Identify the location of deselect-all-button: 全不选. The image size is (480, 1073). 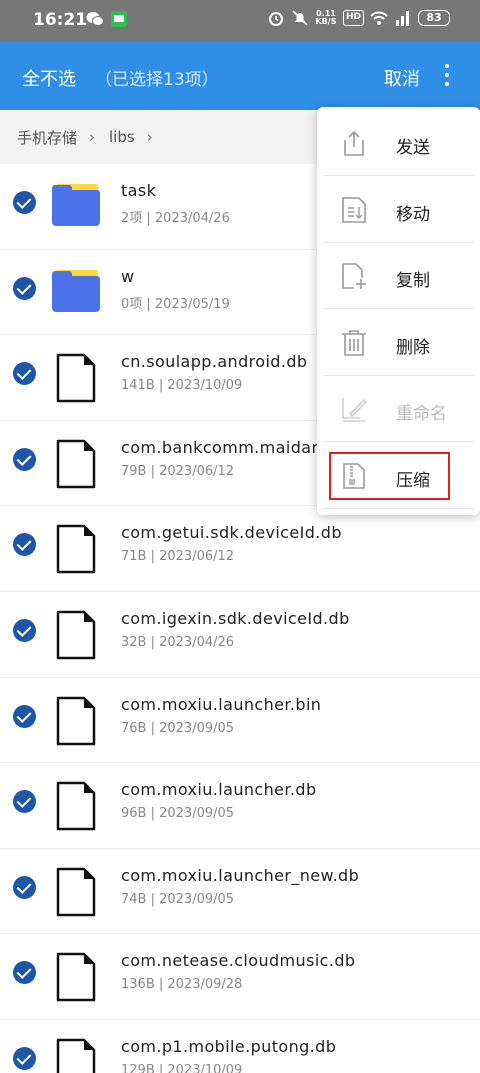
(49, 78).